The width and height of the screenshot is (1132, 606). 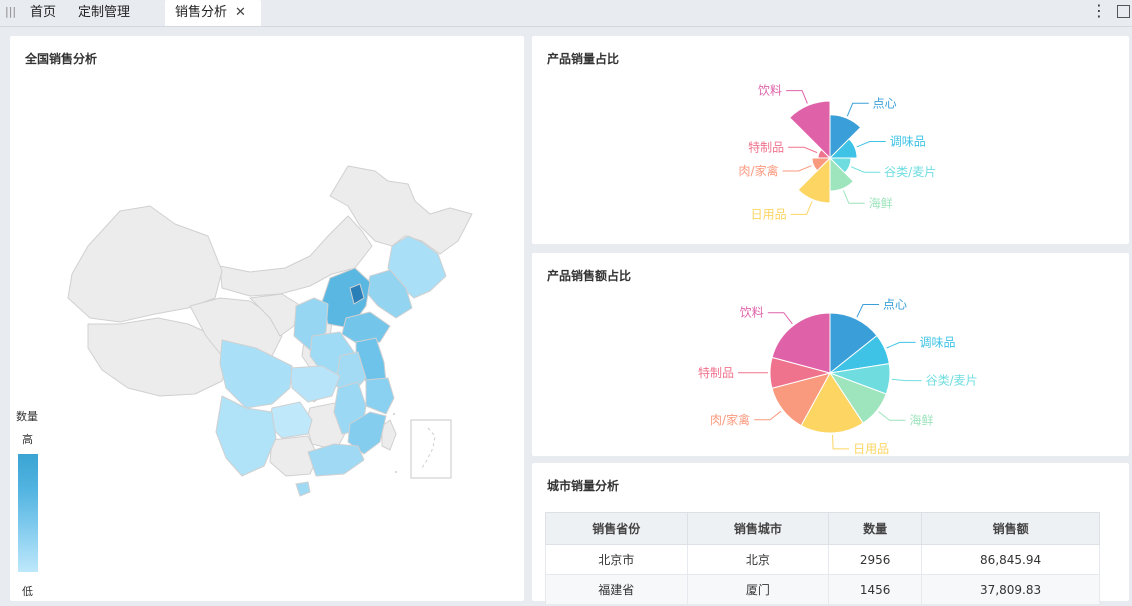 I want to click on south-china-sea-inset, so click(x=431, y=449).